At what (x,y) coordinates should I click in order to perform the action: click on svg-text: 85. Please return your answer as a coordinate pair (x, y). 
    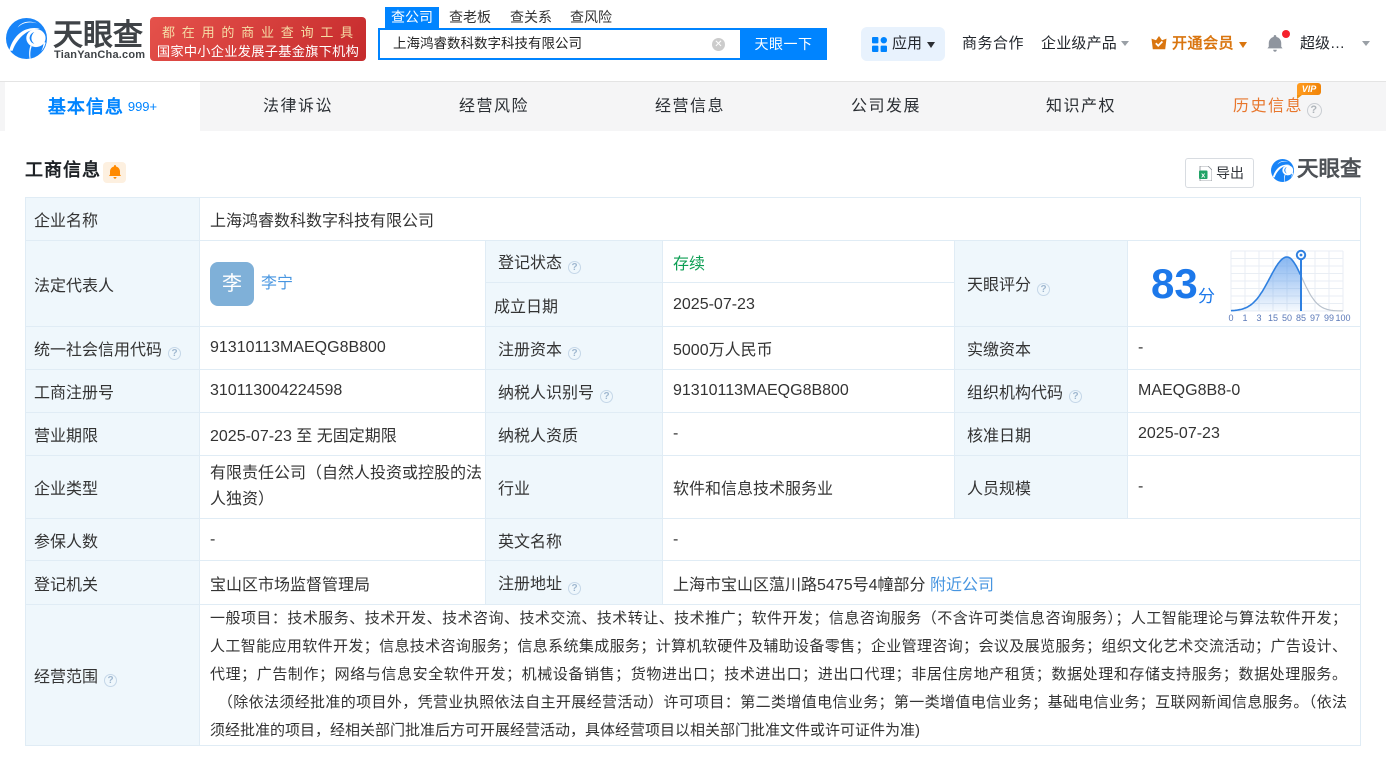
    Looking at the image, I should click on (1301, 318).